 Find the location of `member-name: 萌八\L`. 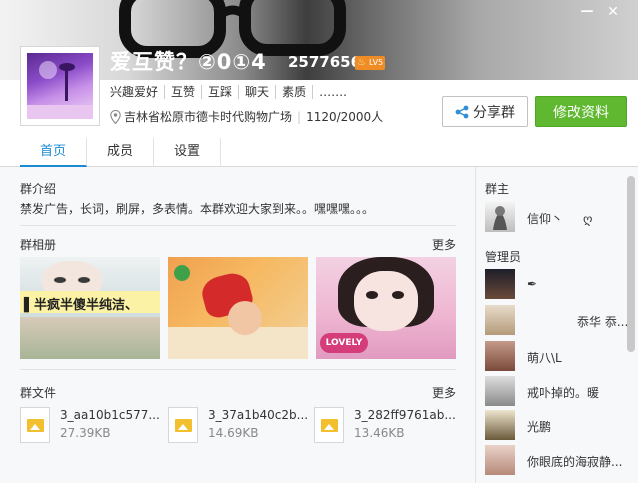

member-name: 萌八\L is located at coordinates (544, 358).